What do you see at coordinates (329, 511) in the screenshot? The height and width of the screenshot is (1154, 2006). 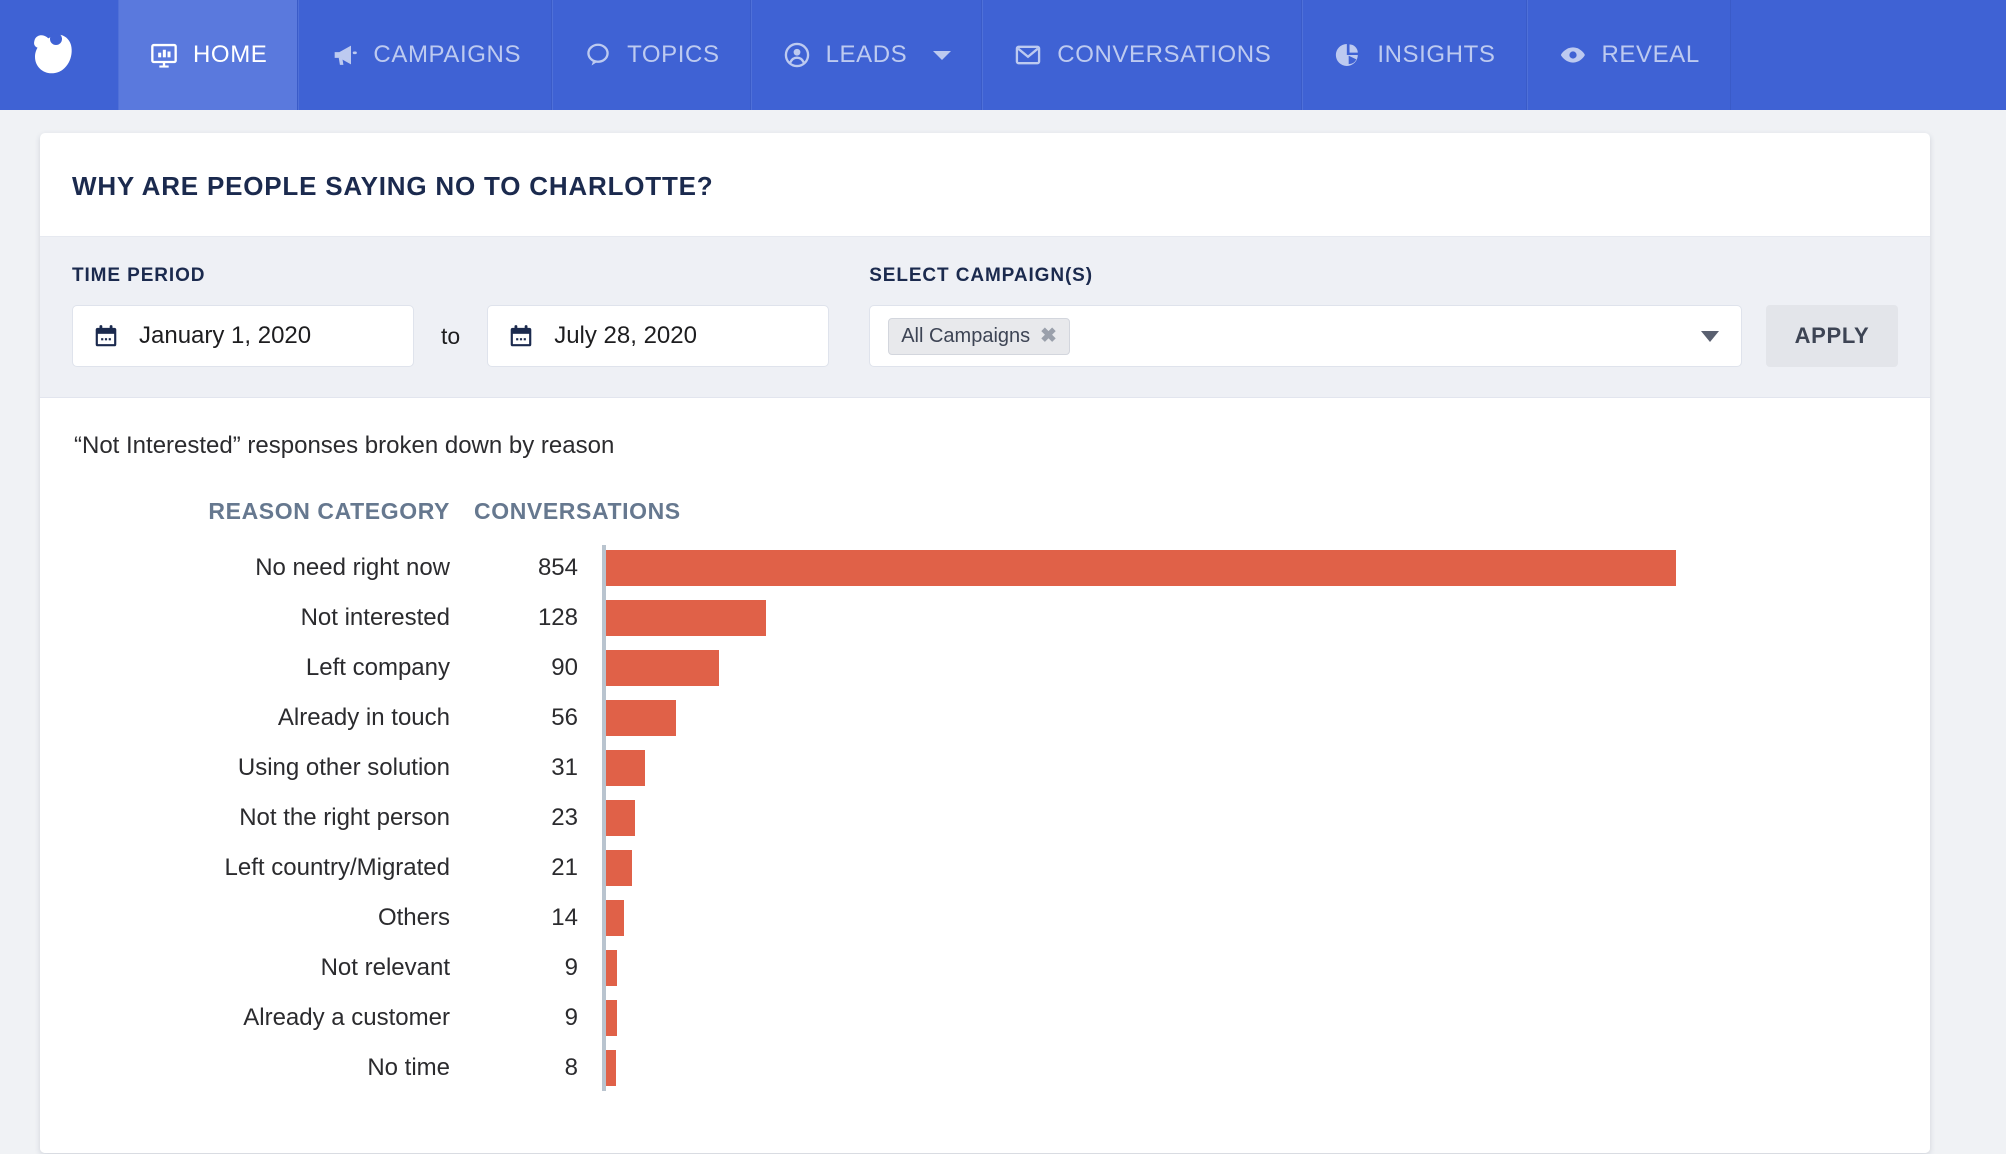 I see `column-header-reason-category: REASON CATEGORY` at bounding box center [329, 511].